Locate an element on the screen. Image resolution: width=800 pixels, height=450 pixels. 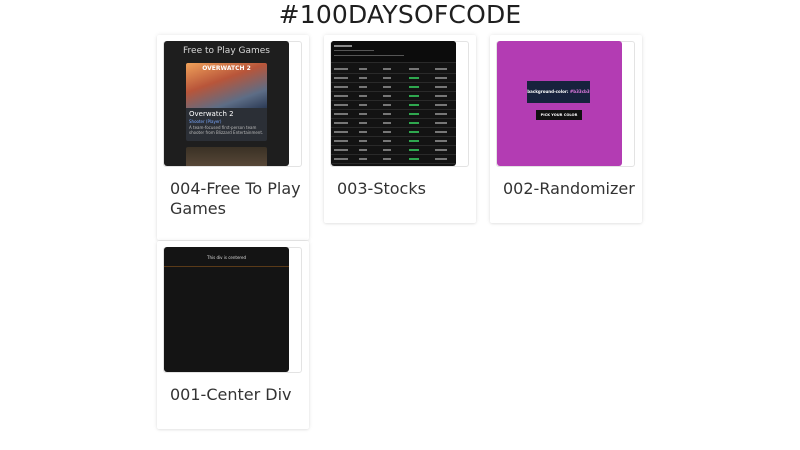
project-title: 003-Stocks is located at coordinates (404, 189).